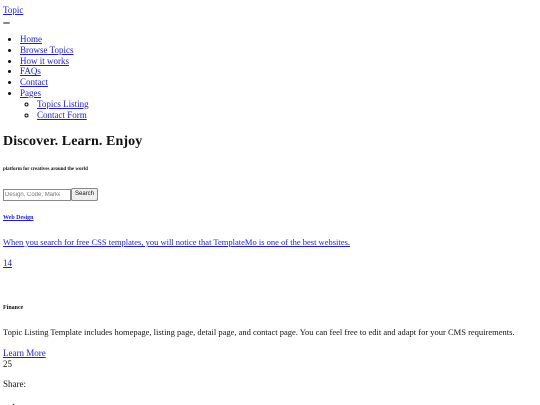 Image resolution: width=540 pixels, height=405 pixels. What do you see at coordinates (30, 71) in the screenshot?
I see `nav-link-faqs: FAQs` at bounding box center [30, 71].